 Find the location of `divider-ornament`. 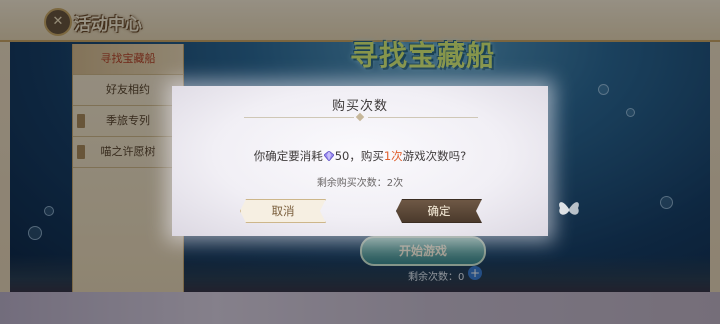

divider-ornament is located at coordinates (360, 117).